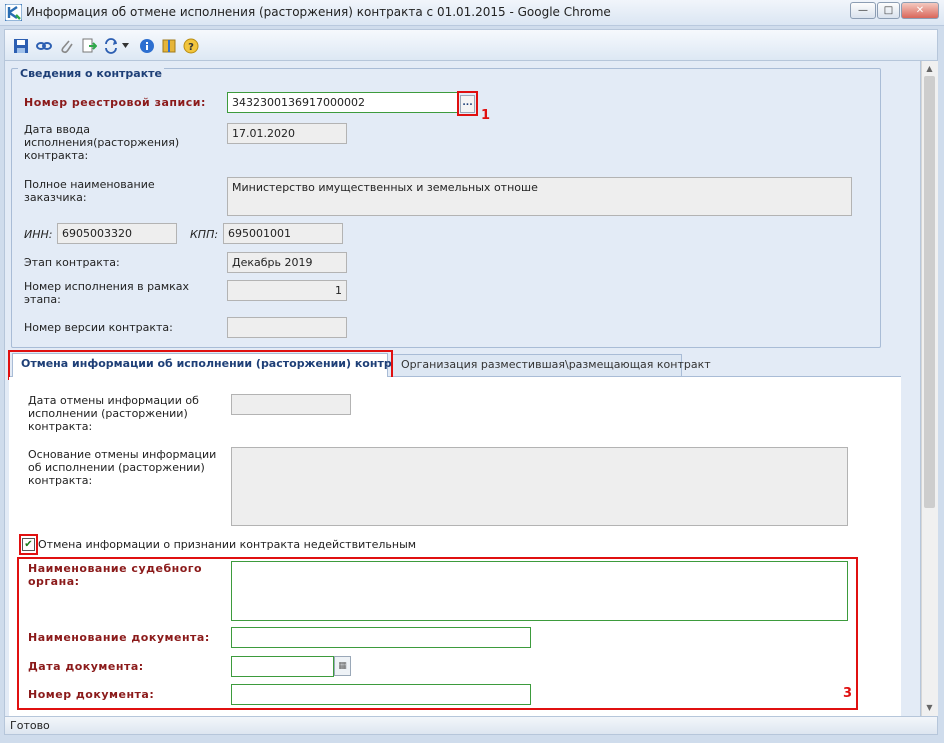 This screenshot has width=944, height=743. I want to click on cancel-date-field, so click(291, 404).